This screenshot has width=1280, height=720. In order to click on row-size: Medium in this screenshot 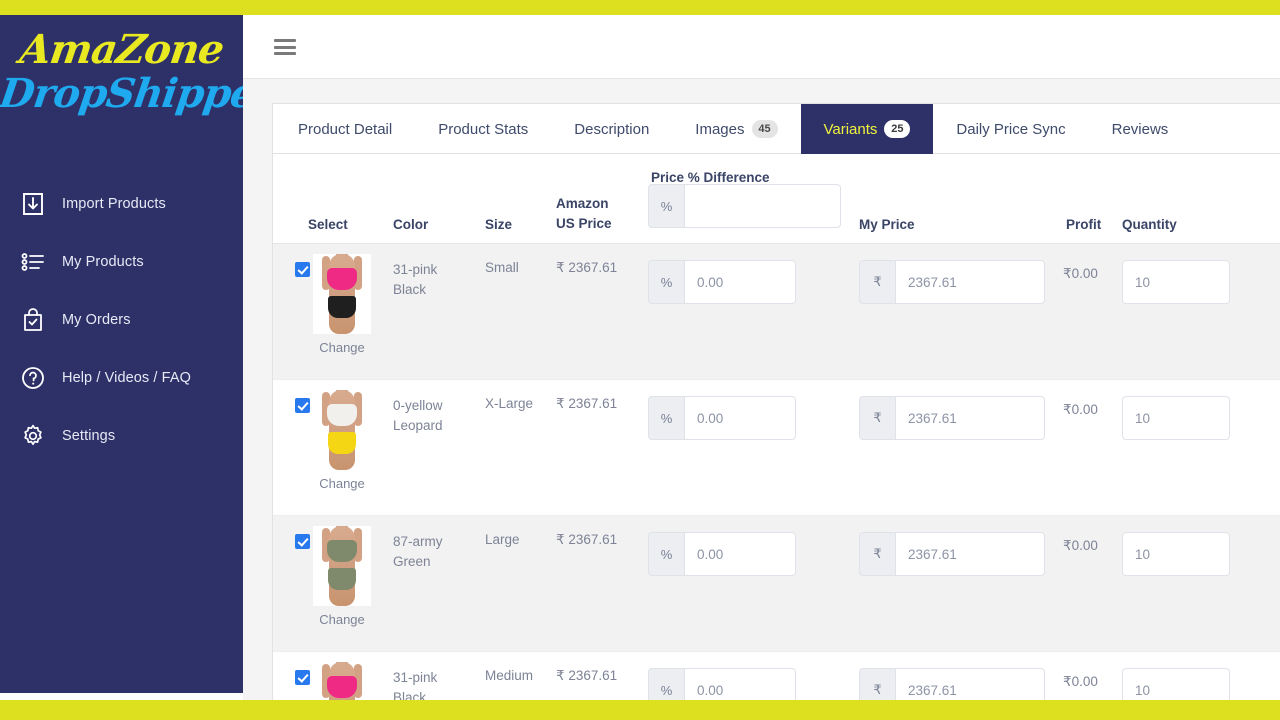, I will do `click(509, 675)`.